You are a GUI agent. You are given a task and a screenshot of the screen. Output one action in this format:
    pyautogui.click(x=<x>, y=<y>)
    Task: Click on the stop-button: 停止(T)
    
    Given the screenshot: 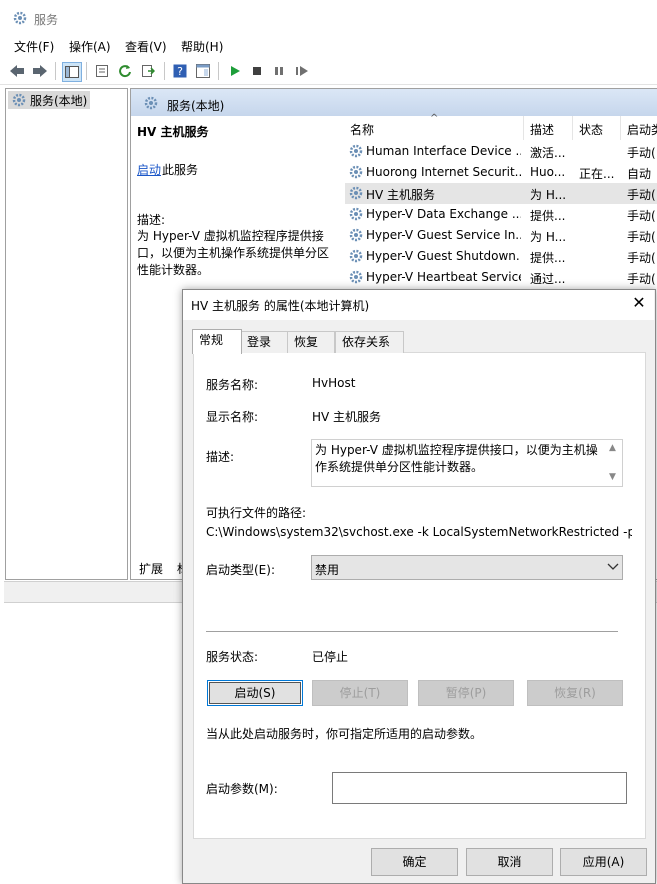 What is the action you would take?
    pyautogui.click(x=360, y=693)
    